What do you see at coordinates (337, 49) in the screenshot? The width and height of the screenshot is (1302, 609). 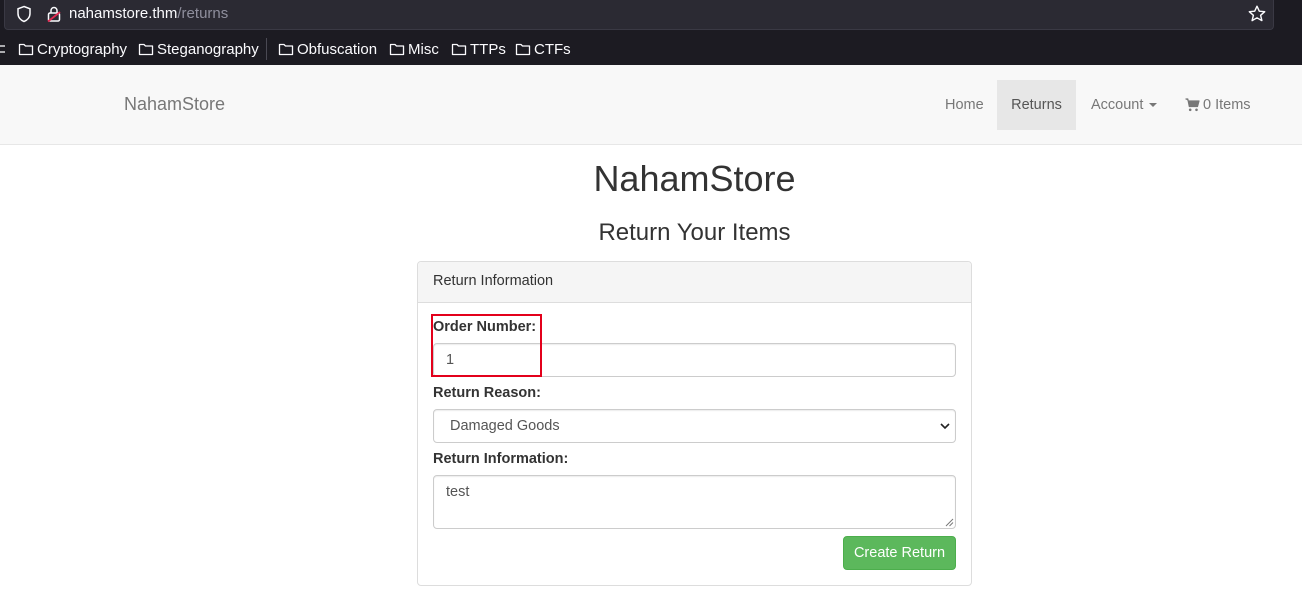 I see `bookmark-label: Obfuscation` at bounding box center [337, 49].